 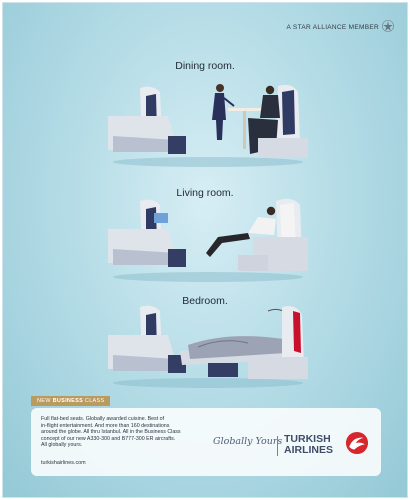 What do you see at coordinates (45, 401) in the screenshot?
I see `badge-prefix: NEW` at bounding box center [45, 401].